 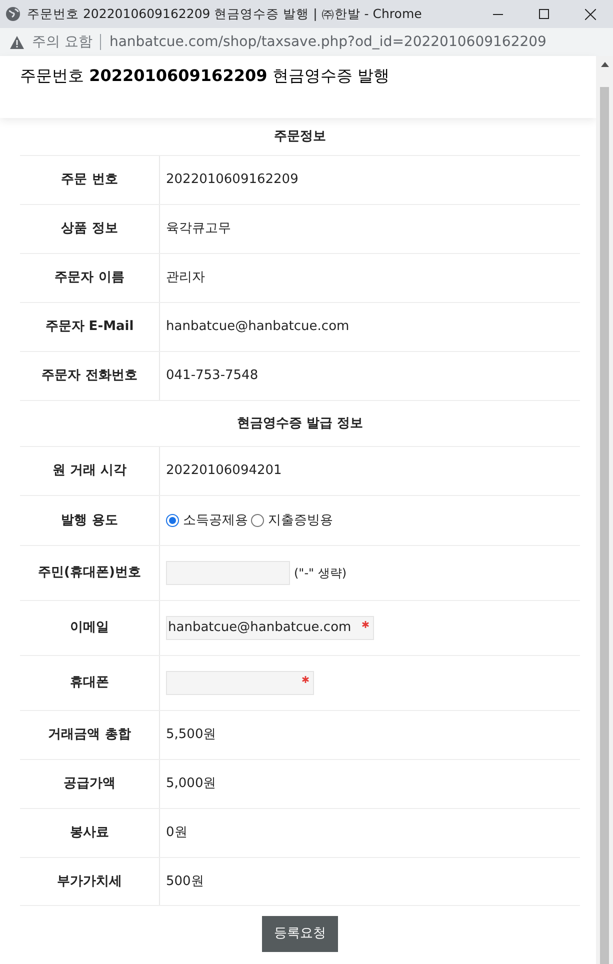 What do you see at coordinates (225, 13) in the screenshot?
I see `window-title: 주문번호 2022010609162209 현금영수증 발행 | ㈜한발 - Chrome` at bounding box center [225, 13].